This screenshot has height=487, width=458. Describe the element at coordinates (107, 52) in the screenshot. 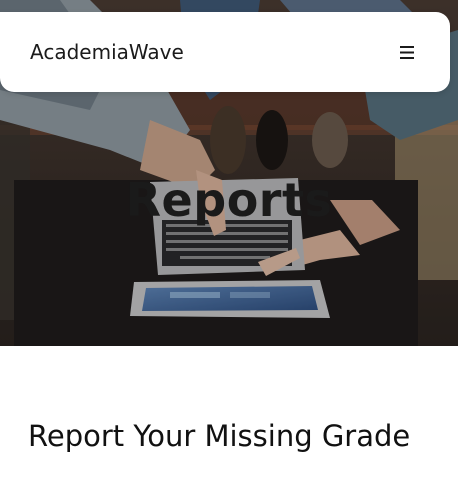

I see `brand-logo-link: AcademiaWave` at that location.